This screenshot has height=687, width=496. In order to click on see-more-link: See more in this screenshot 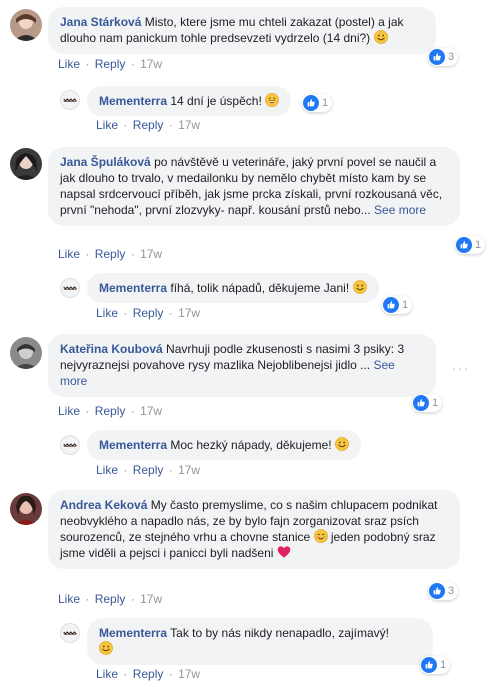, I will do `click(400, 210)`.